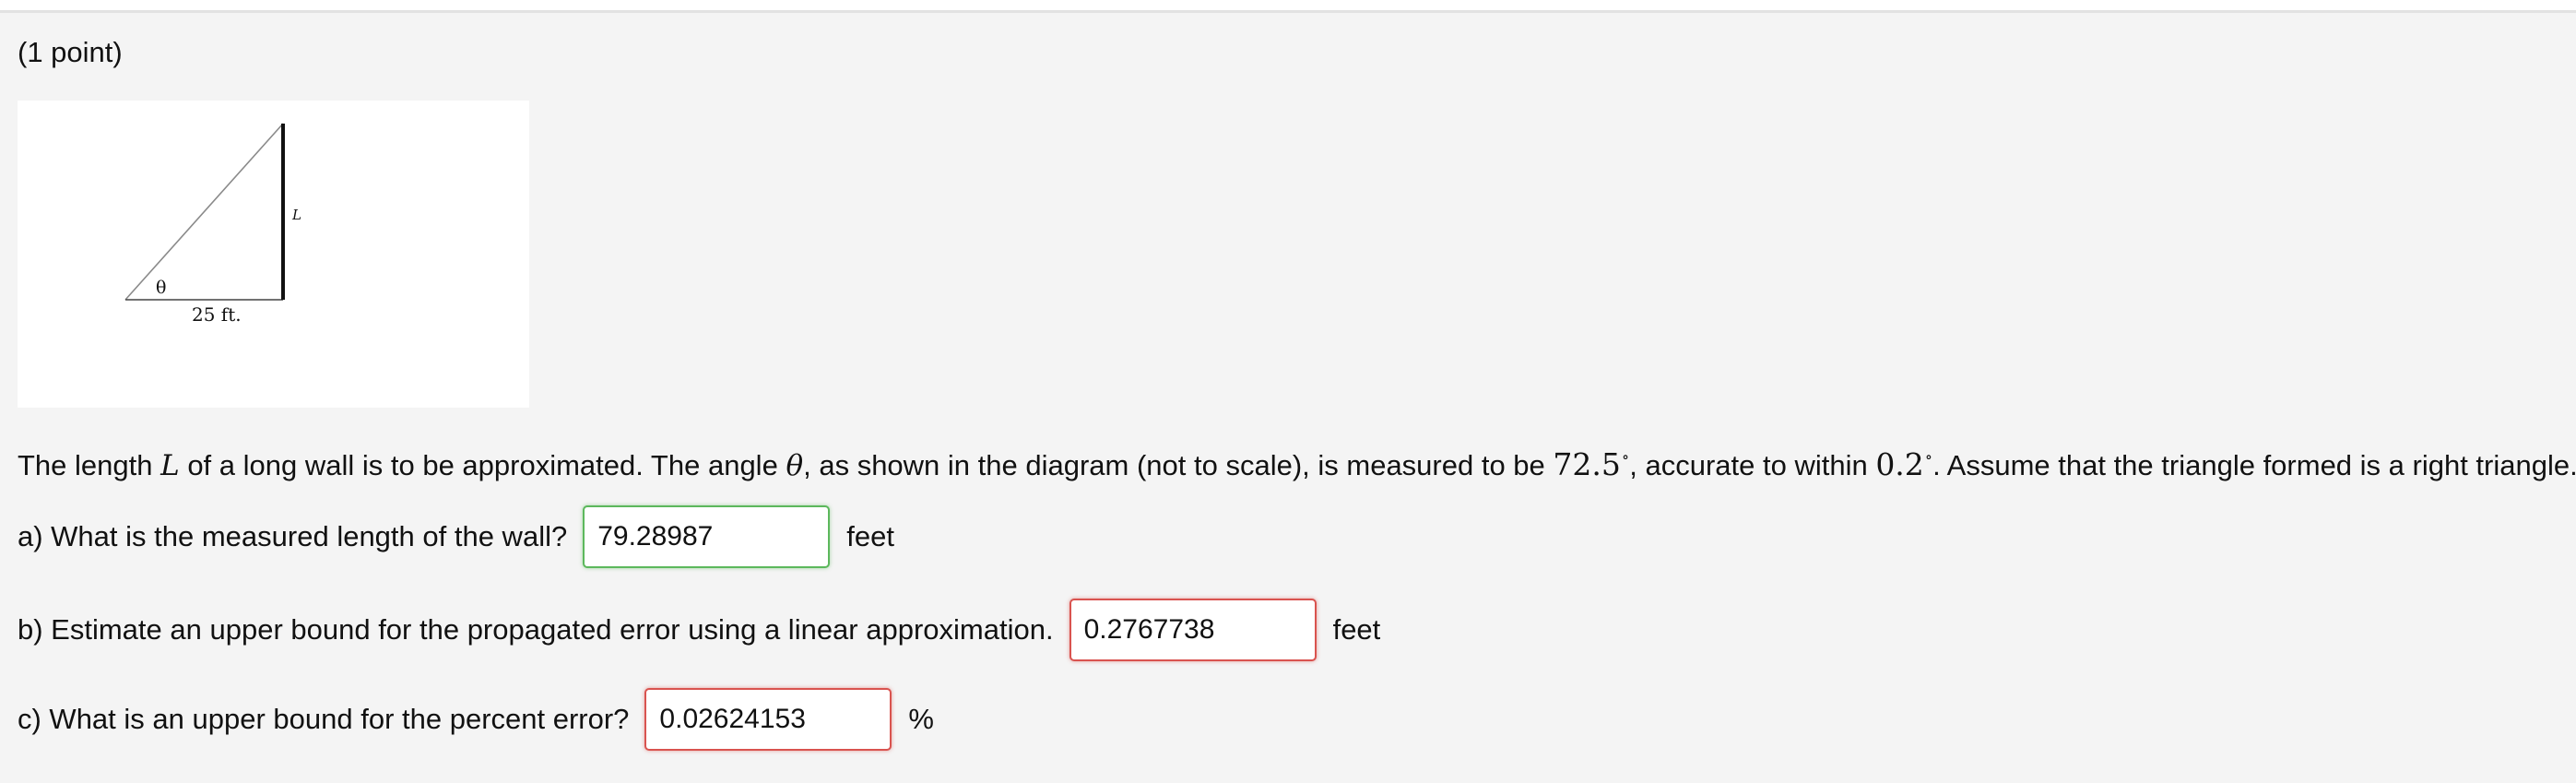  I want to click on answer-a-unit: feet, so click(870, 536).